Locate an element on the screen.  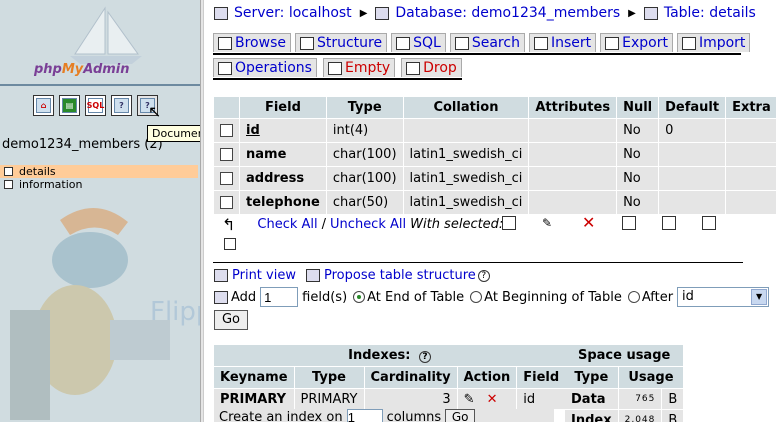
breadcrumb-table: Table: details is located at coordinates (710, 13).